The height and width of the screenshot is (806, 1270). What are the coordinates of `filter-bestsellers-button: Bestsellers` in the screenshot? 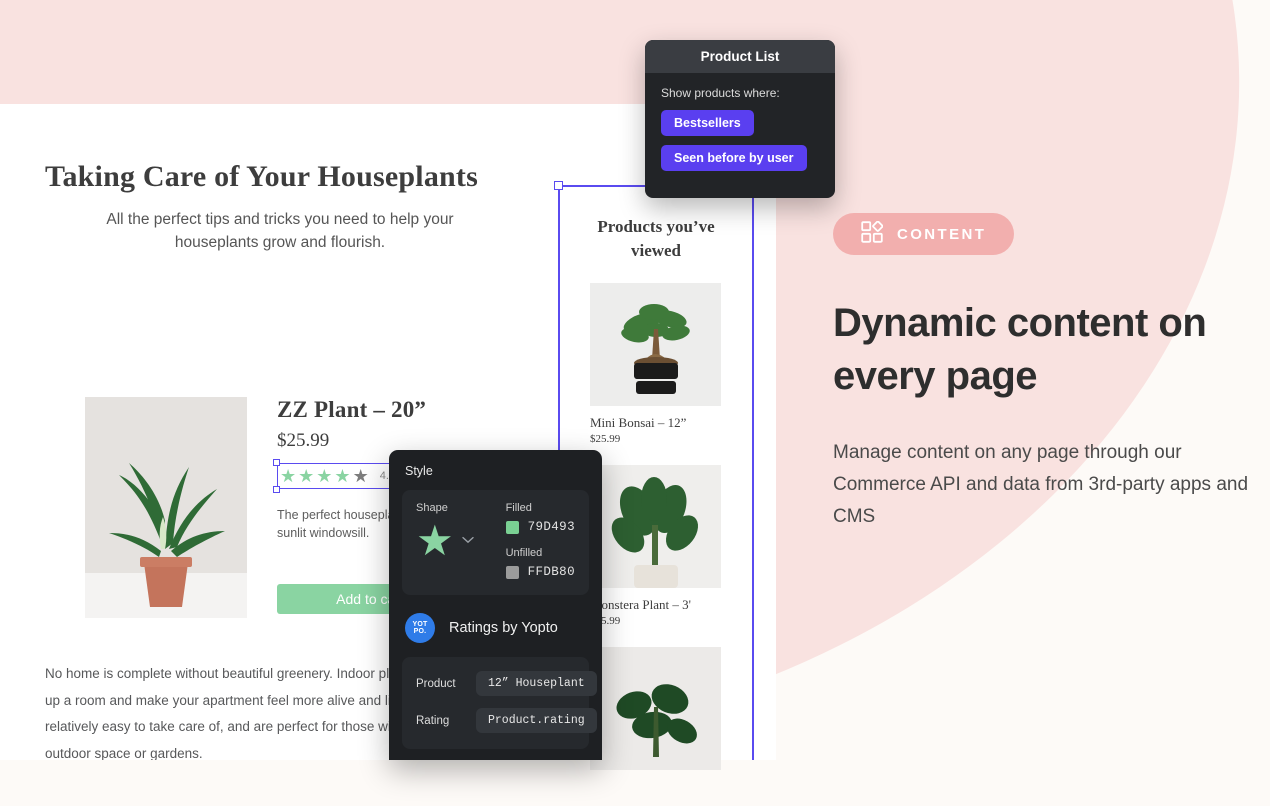 It's located at (707, 123).